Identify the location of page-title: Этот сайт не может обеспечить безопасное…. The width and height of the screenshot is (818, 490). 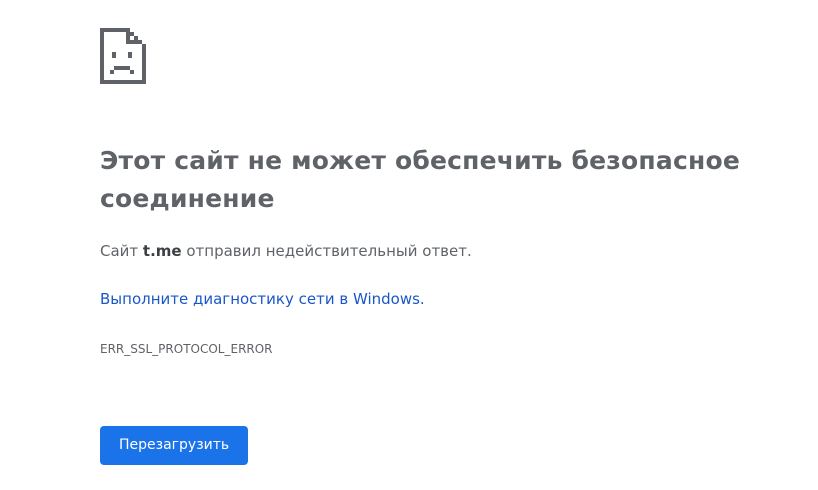
(420, 179).